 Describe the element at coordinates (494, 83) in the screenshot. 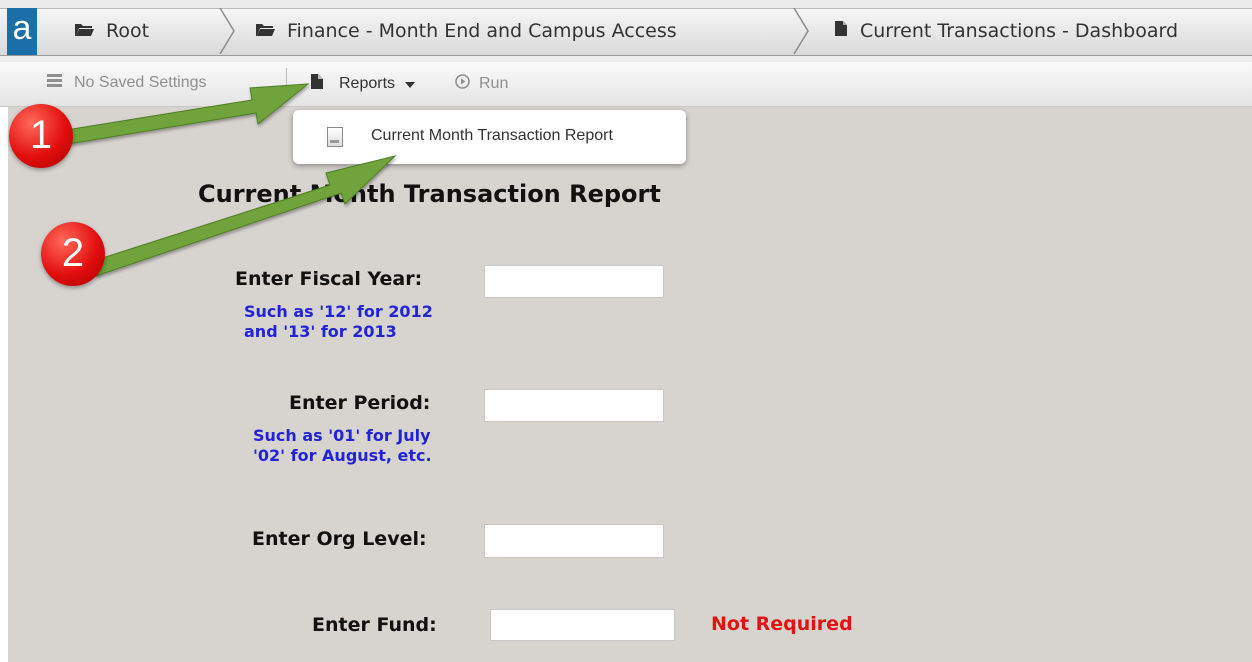

I see `run-label: Run` at that location.